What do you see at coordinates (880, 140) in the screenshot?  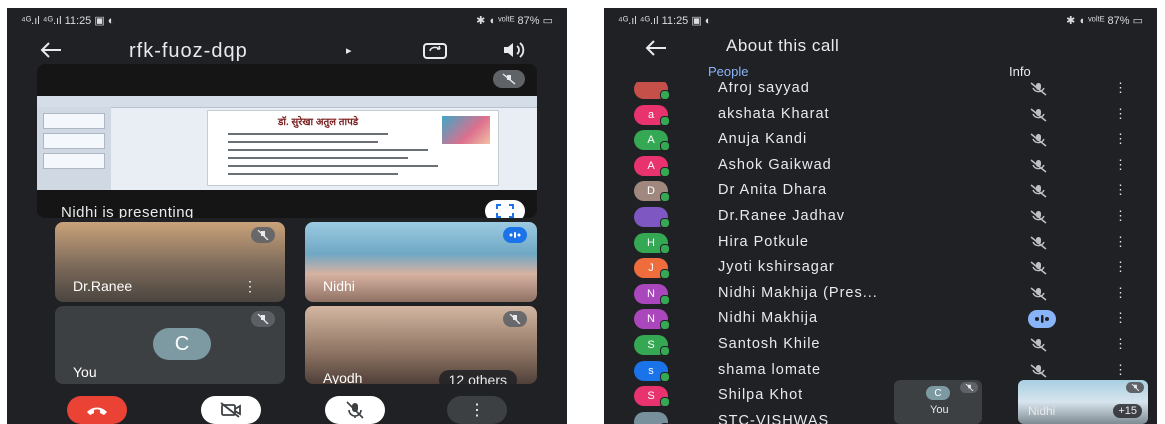 I see `participant-row: A Anuja Kandi ⋮` at bounding box center [880, 140].